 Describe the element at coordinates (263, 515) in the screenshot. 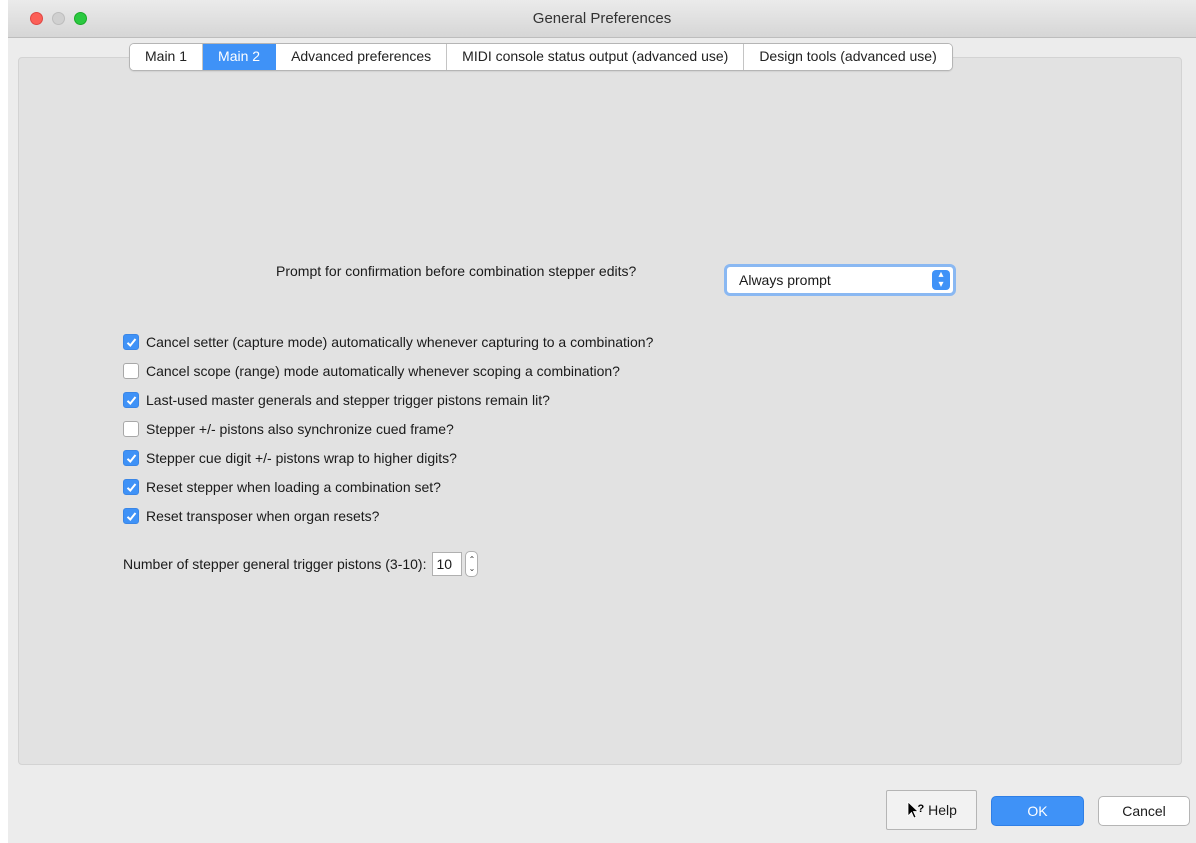

I see `option-label: Reset transposer when organ resets?` at that location.